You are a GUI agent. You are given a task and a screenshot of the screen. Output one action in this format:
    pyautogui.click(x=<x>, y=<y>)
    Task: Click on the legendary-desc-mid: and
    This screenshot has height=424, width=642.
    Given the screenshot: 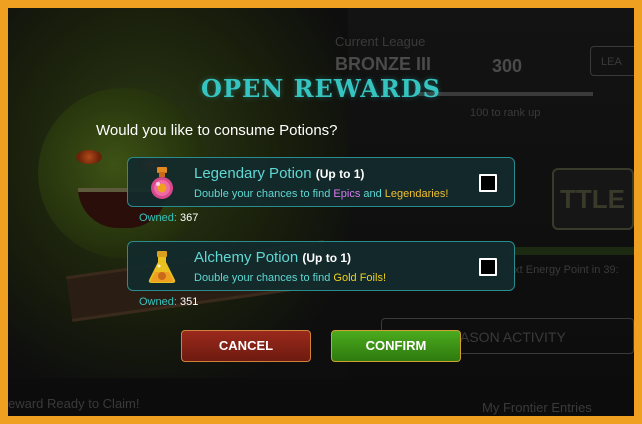 What is the action you would take?
    pyautogui.click(x=372, y=194)
    